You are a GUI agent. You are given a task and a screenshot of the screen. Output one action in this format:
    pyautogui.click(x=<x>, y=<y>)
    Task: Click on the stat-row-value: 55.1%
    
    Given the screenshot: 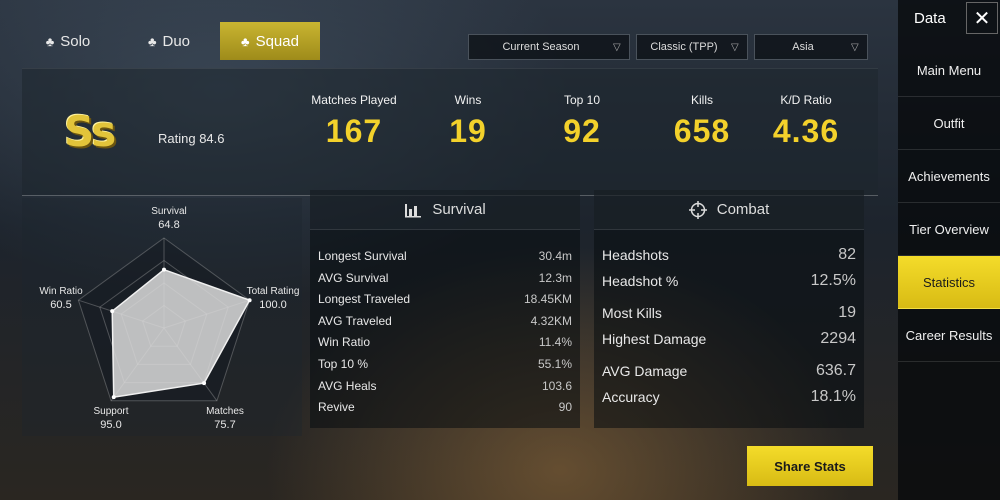 What is the action you would take?
    pyautogui.click(x=554, y=363)
    